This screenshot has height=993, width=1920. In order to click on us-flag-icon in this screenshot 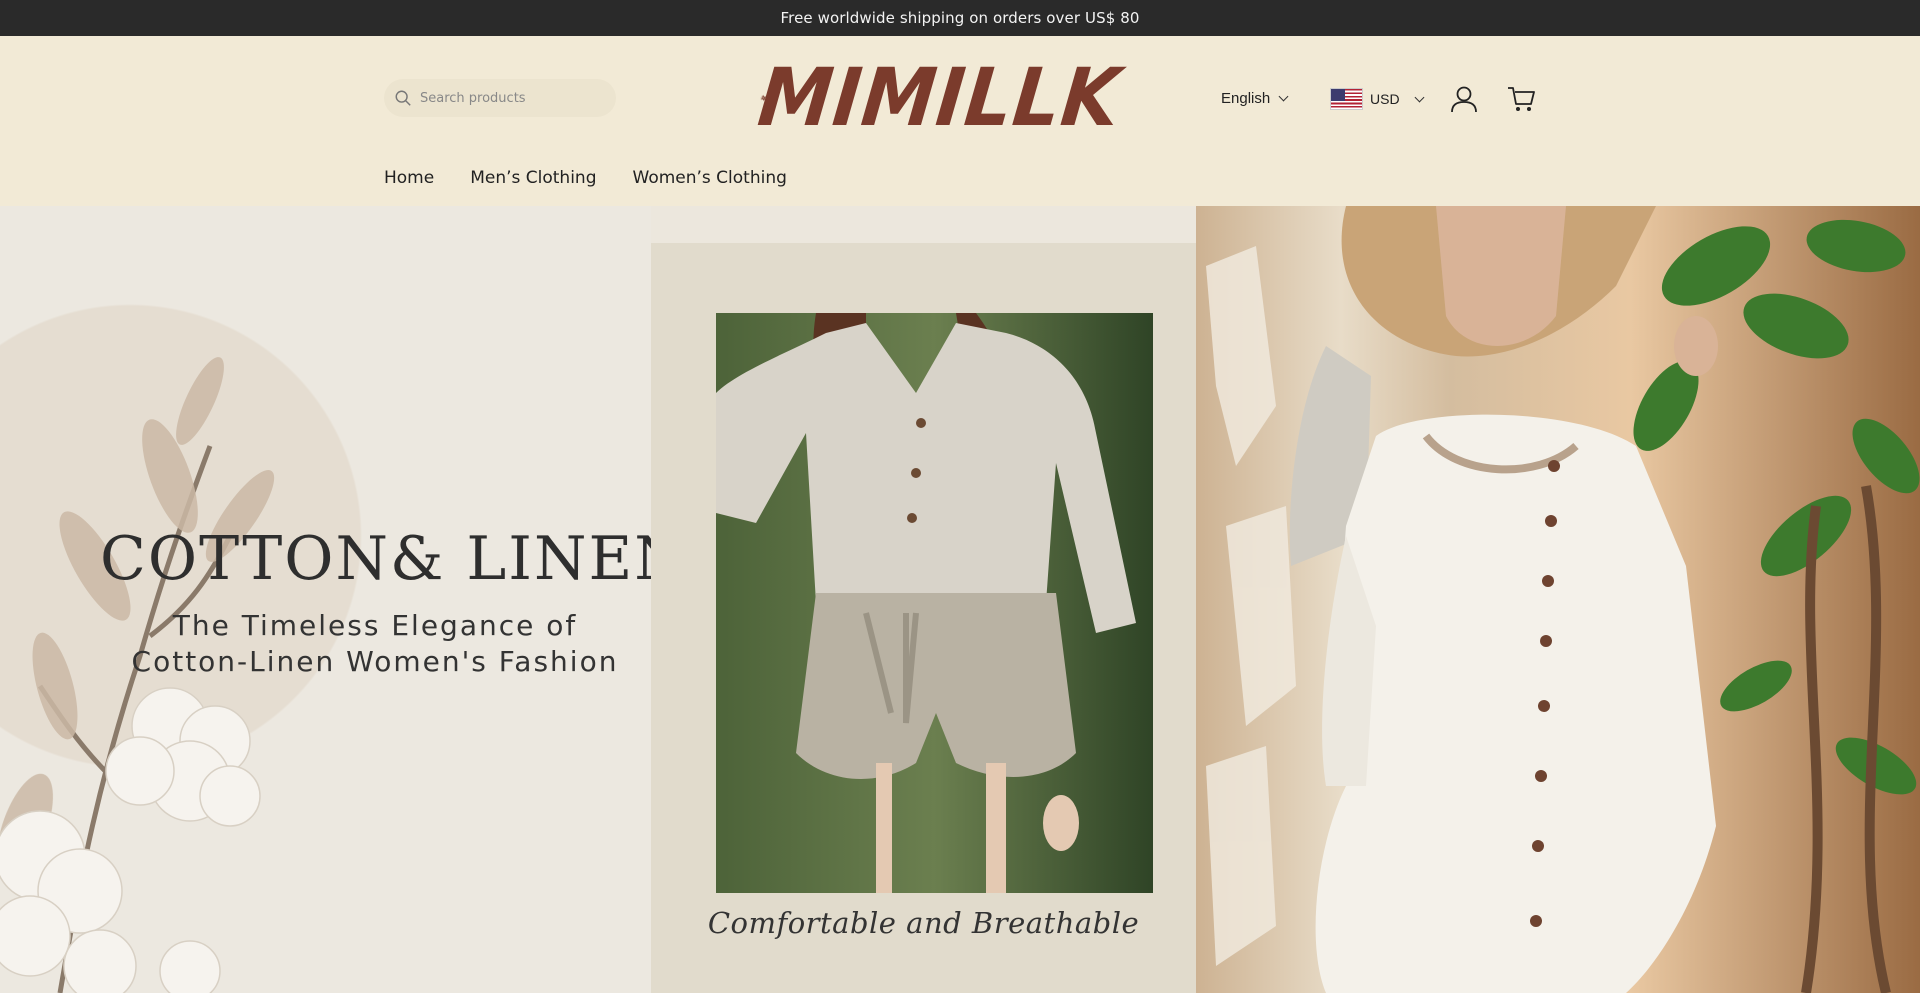, I will do `click(1346, 99)`.